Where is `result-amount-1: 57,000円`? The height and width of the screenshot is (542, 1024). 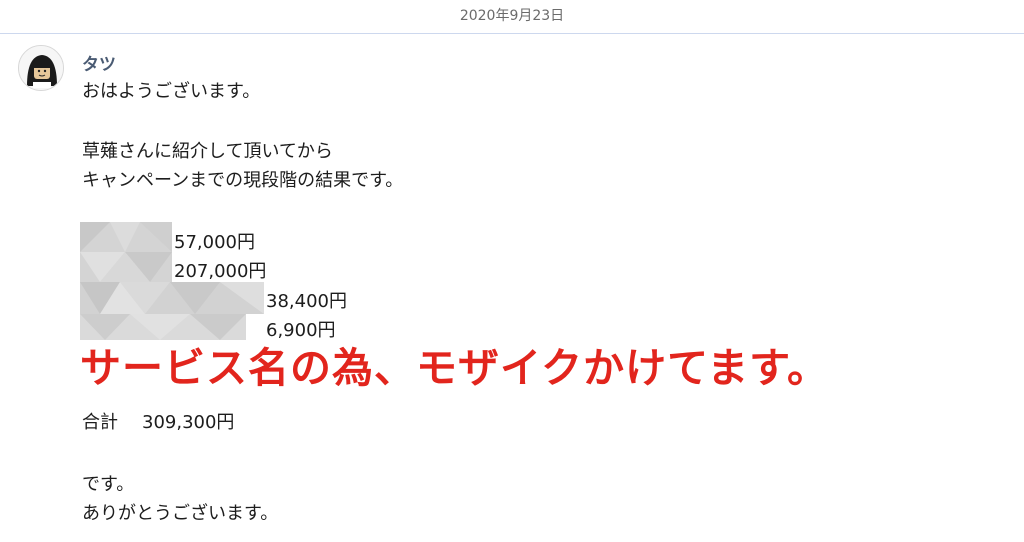 result-amount-1: 57,000円 is located at coordinates (214, 242).